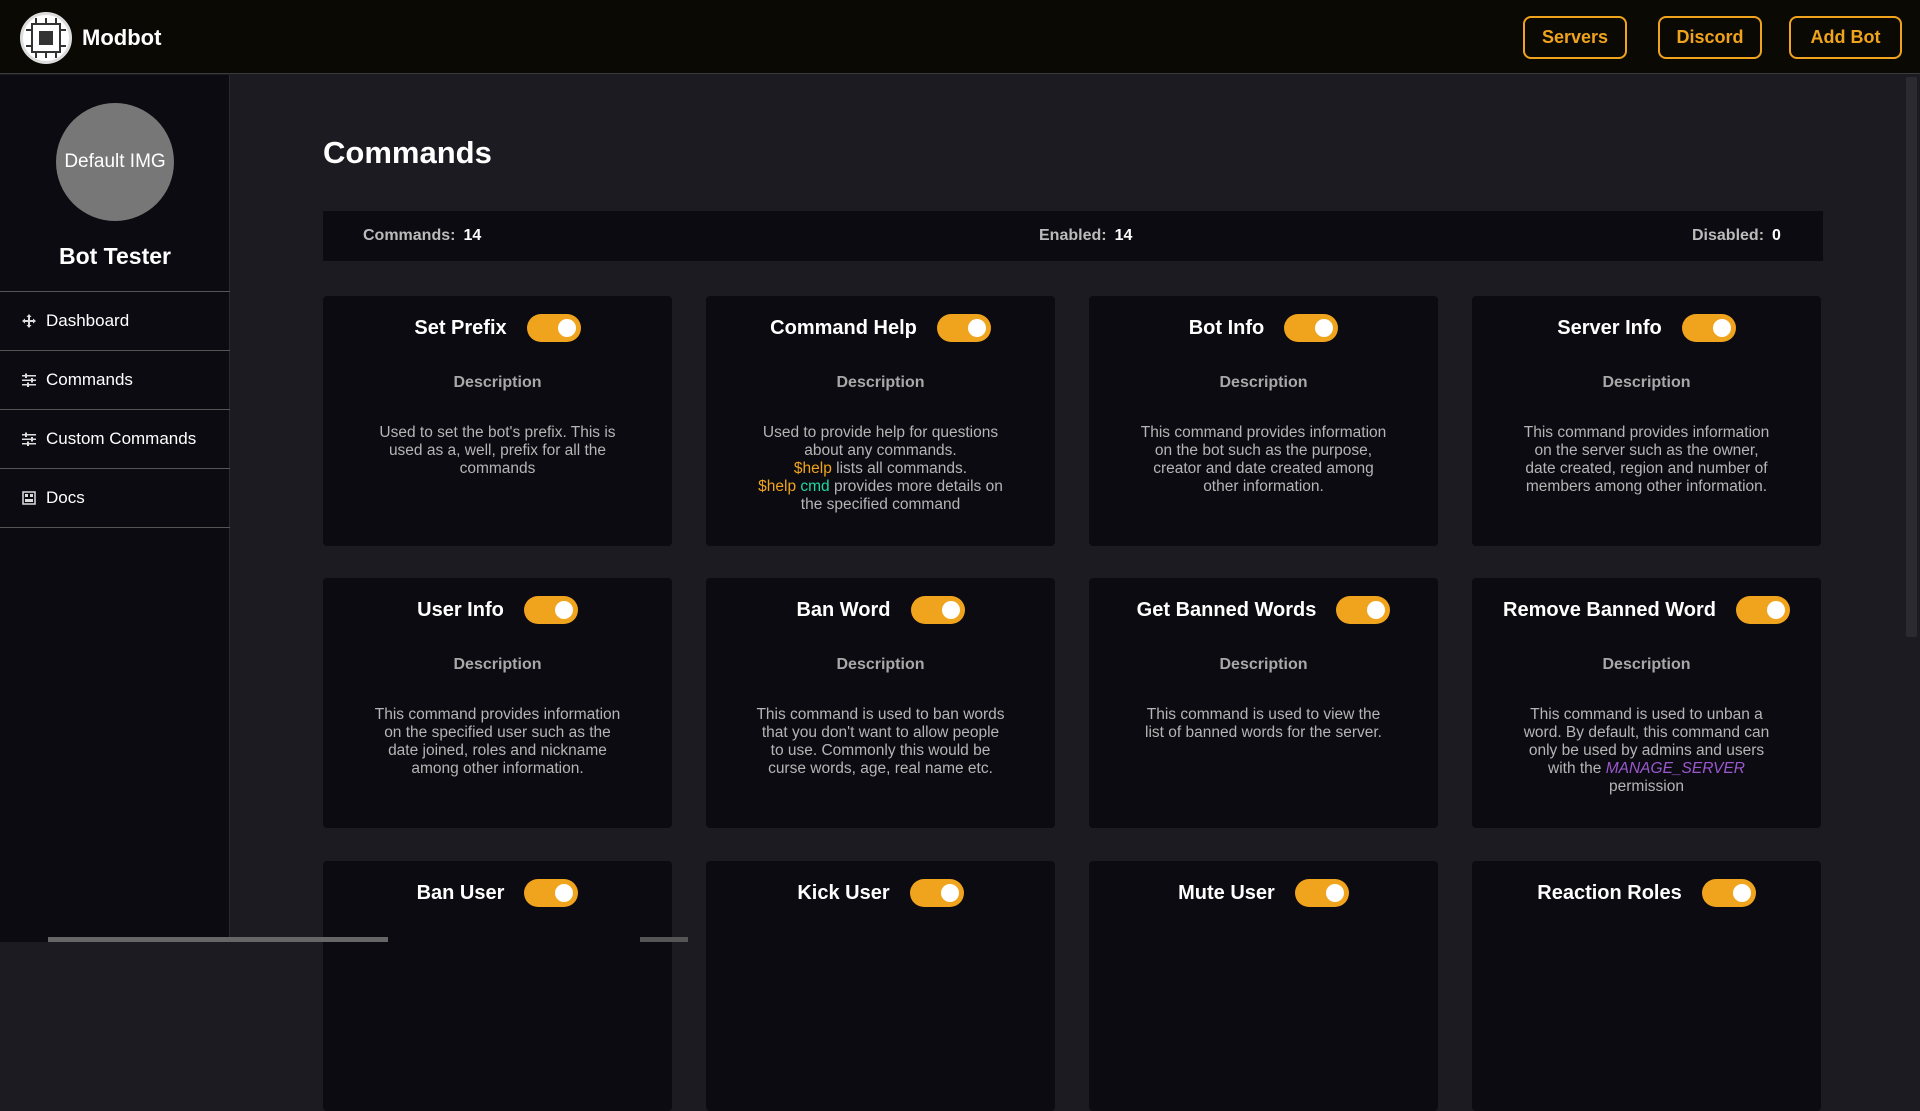 This screenshot has height=1111, width=1920. I want to click on card-title: Kick User, so click(843, 892).